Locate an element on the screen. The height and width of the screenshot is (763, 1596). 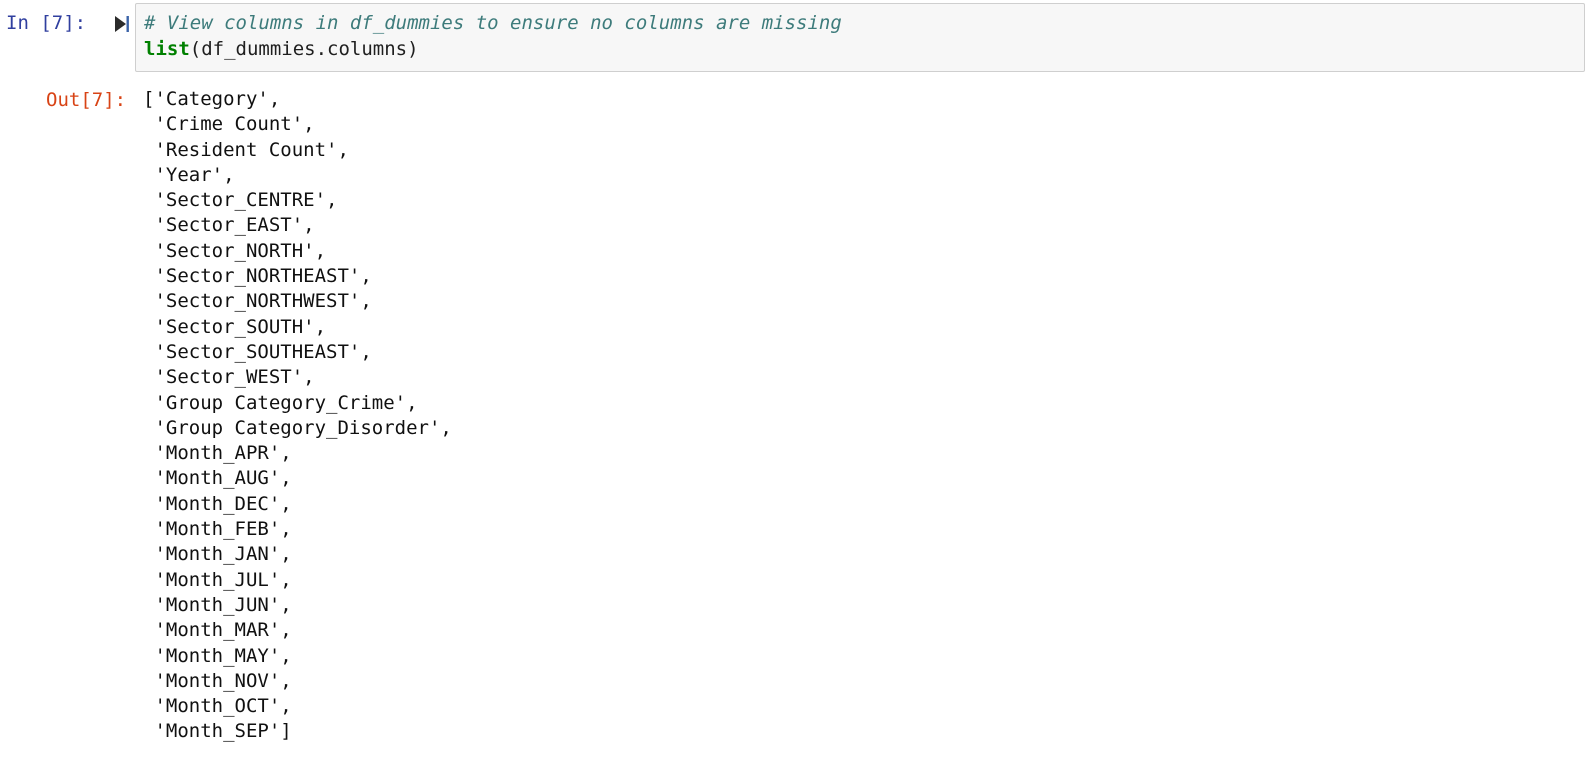
step-forward-icon is located at coordinates (122, 24).